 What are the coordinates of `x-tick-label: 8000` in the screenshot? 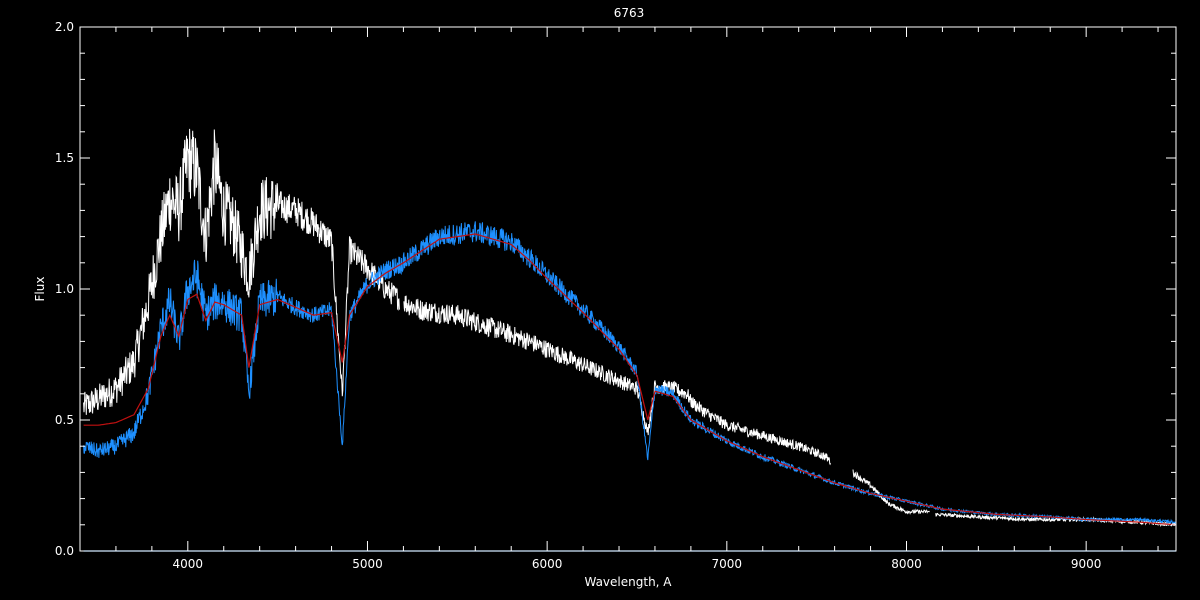 It's located at (906, 564).